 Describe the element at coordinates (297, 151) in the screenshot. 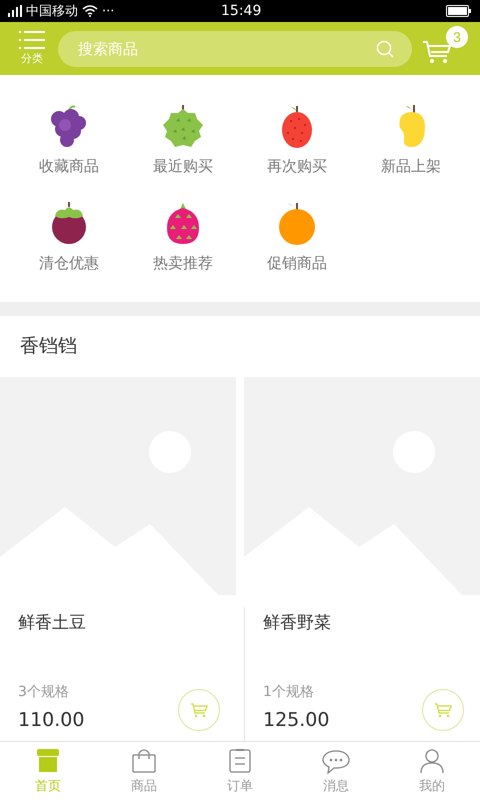

I see `category-item: 再次购买` at that location.